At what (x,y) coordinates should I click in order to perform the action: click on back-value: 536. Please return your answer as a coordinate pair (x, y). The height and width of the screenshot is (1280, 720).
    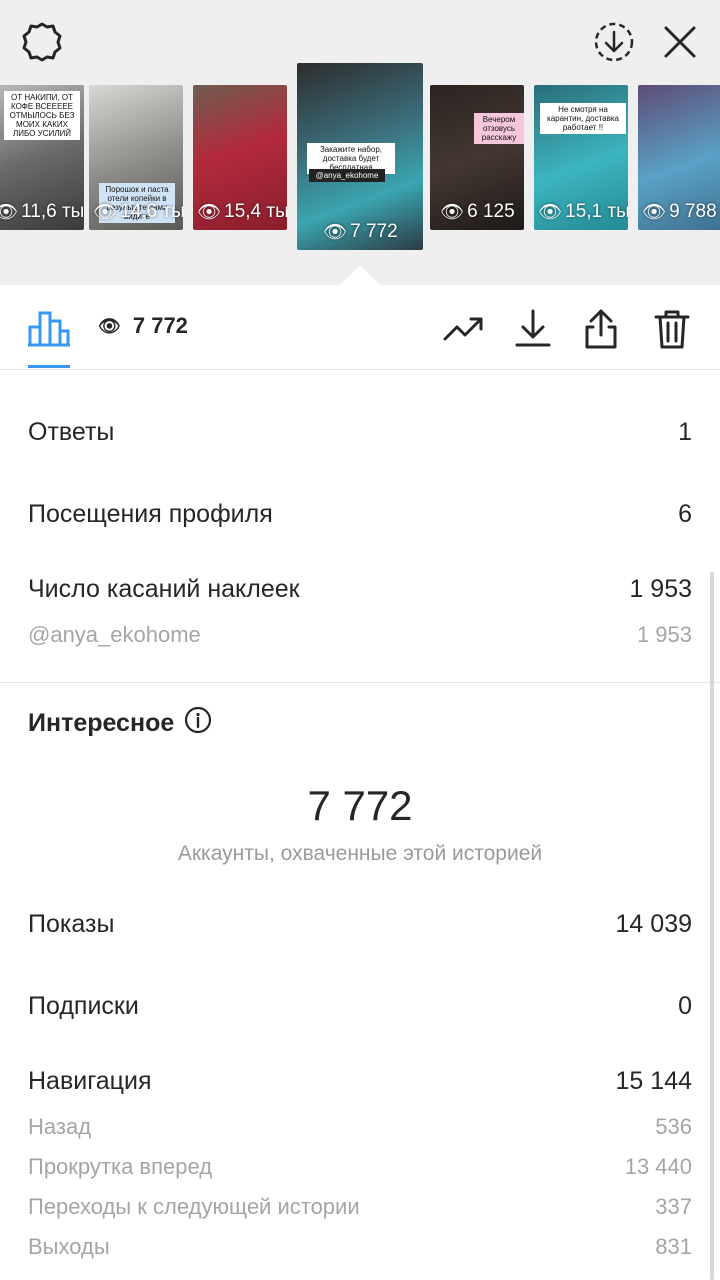
    Looking at the image, I should click on (673, 1126).